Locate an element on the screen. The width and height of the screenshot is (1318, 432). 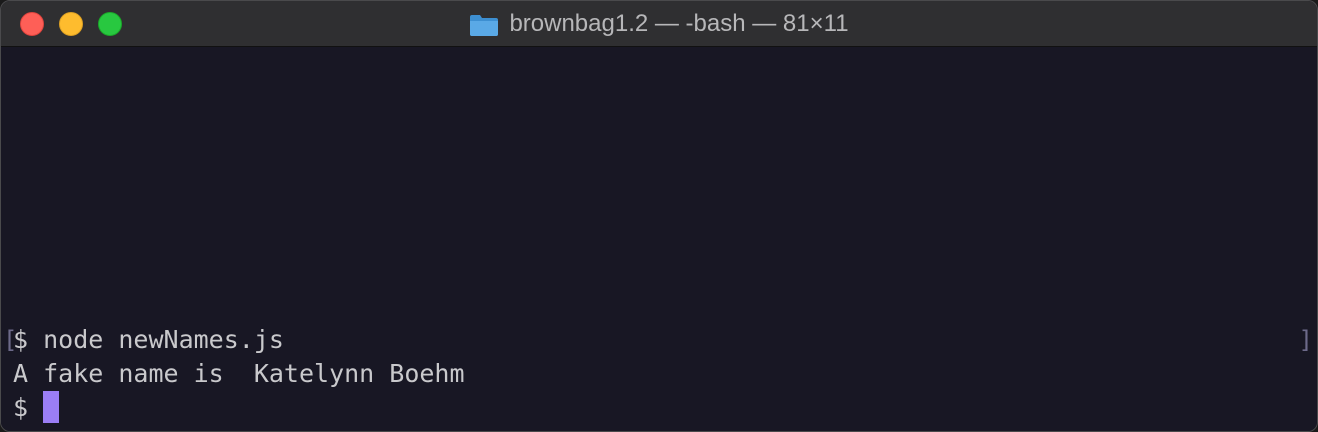
window-title: brownbag1.2 — -bash — 81×11 is located at coordinates (659, 23).